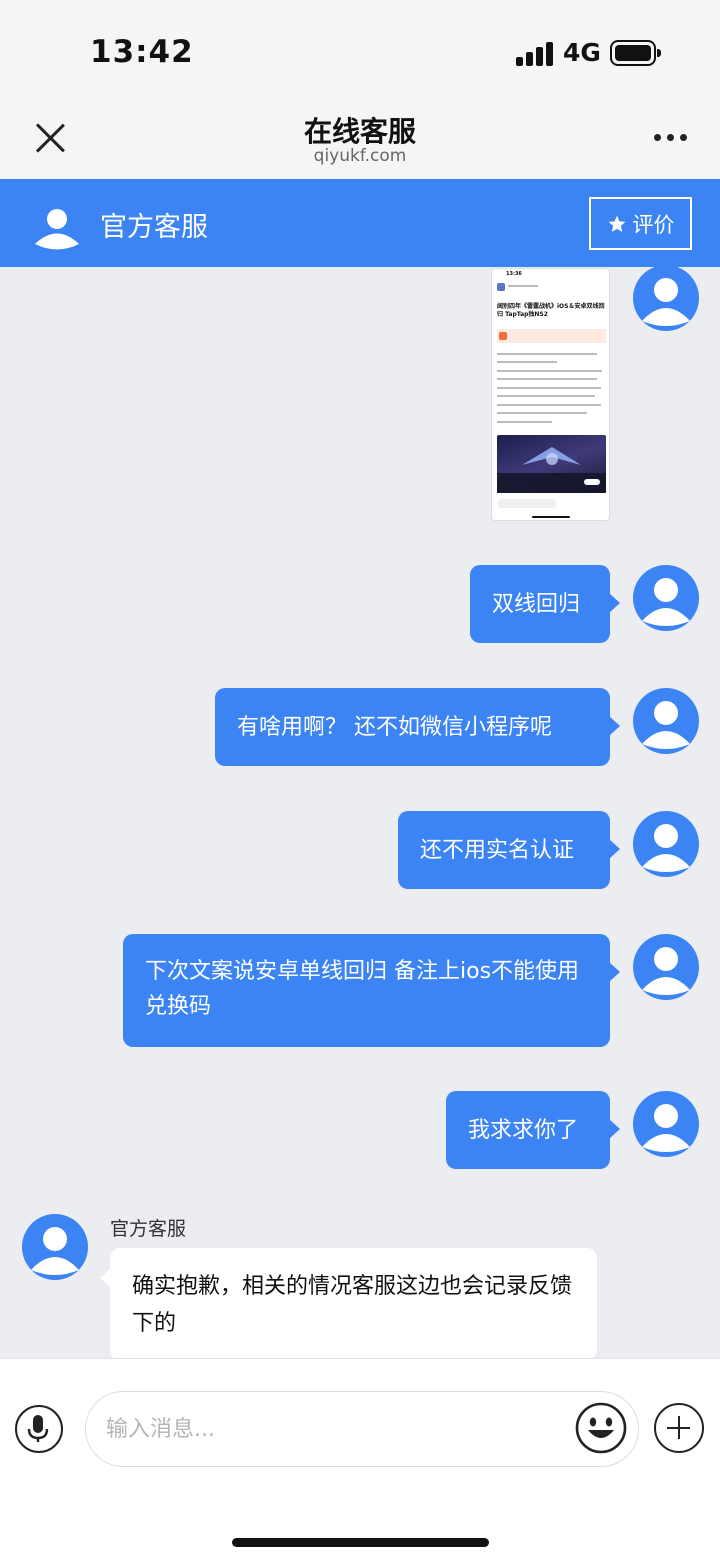 The image size is (720, 1561). I want to click on message-text: 双线回归, so click(536, 604).